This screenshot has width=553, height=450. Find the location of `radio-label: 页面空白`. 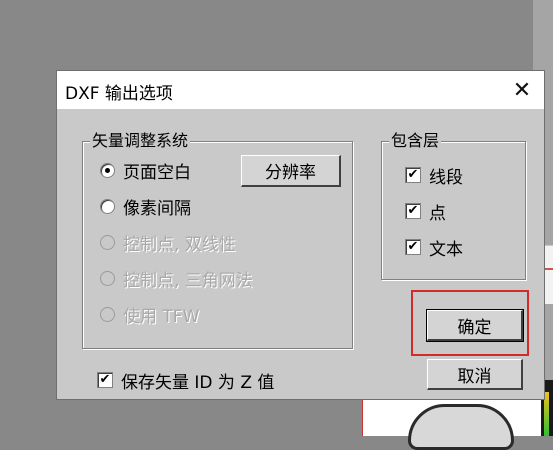

radio-label: 页面空白 is located at coordinates (157, 172).